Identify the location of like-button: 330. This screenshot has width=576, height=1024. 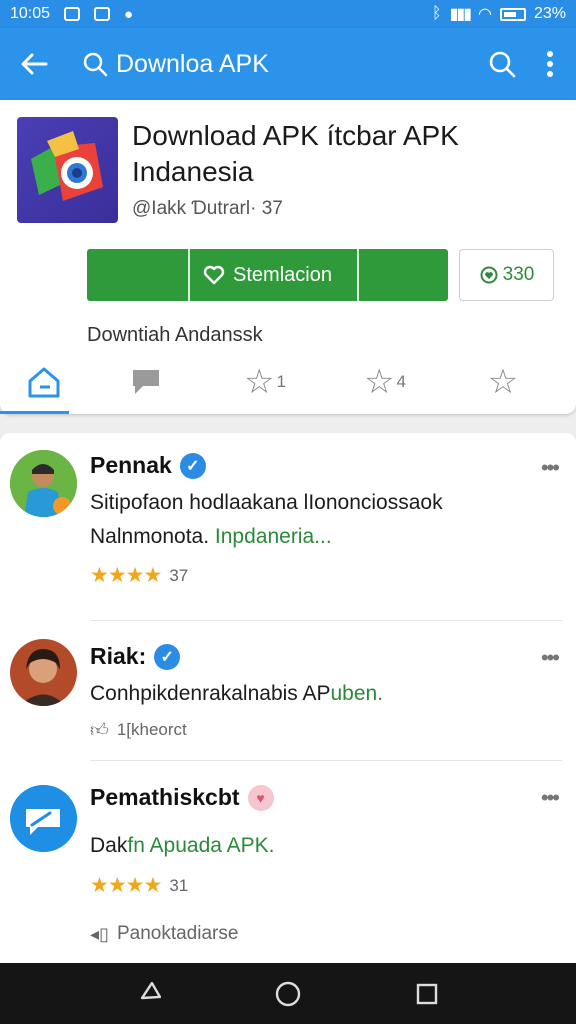
(506, 275).